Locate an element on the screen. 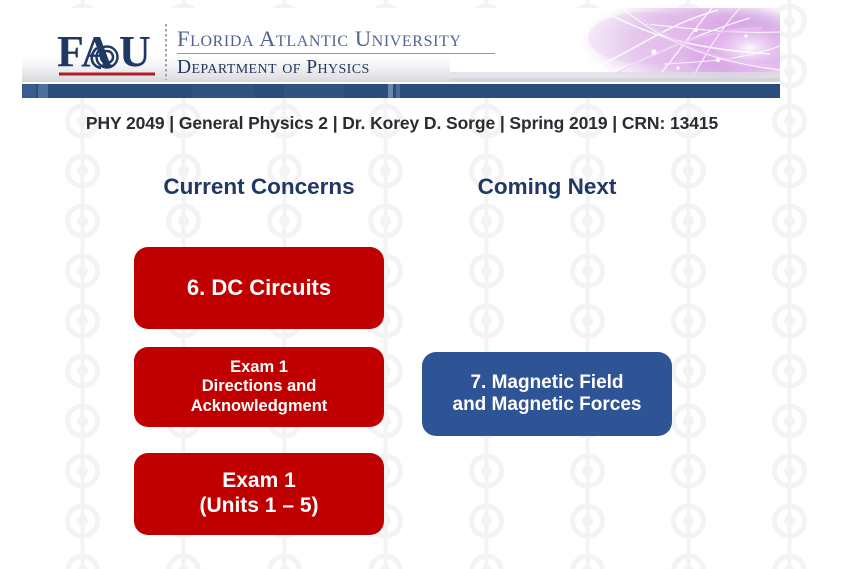 The height and width of the screenshot is (569, 854). topic-box-exam1-units: Exam 1 (Units 1 – 5) is located at coordinates (259, 494).